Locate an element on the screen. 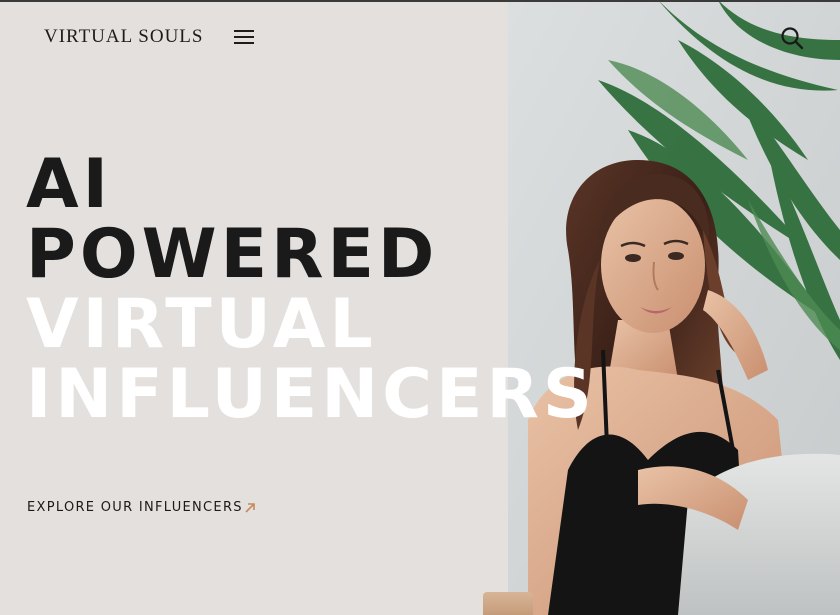 This screenshot has width=840, height=615. top-border is located at coordinates (420, 1).